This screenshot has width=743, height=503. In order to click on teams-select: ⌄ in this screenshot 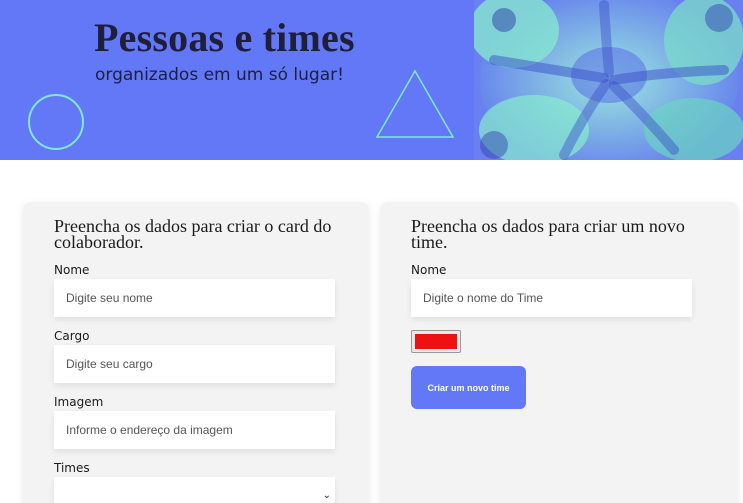, I will do `click(194, 490)`.